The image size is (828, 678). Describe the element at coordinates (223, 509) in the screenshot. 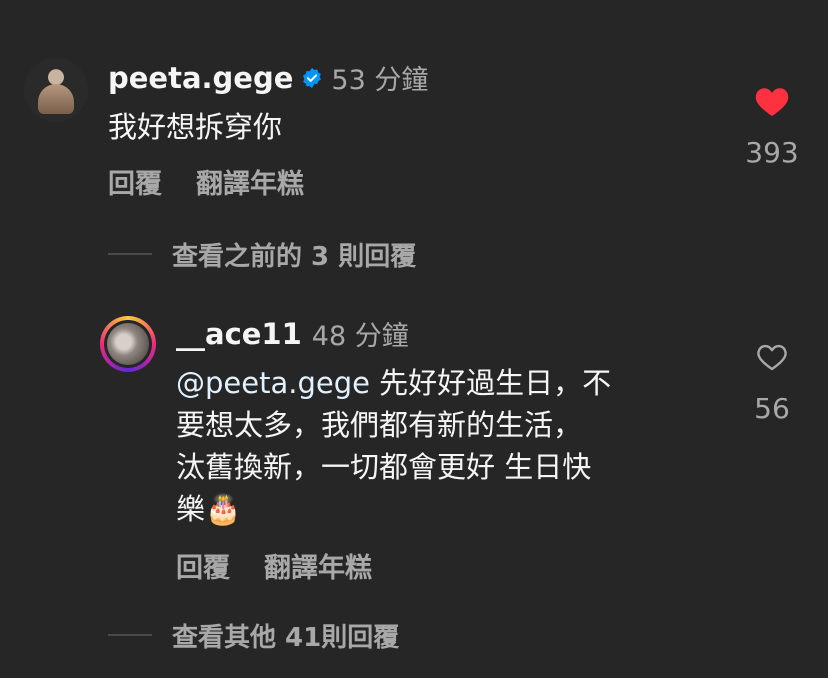

I see `cake-emoji: 🎂` at that location.